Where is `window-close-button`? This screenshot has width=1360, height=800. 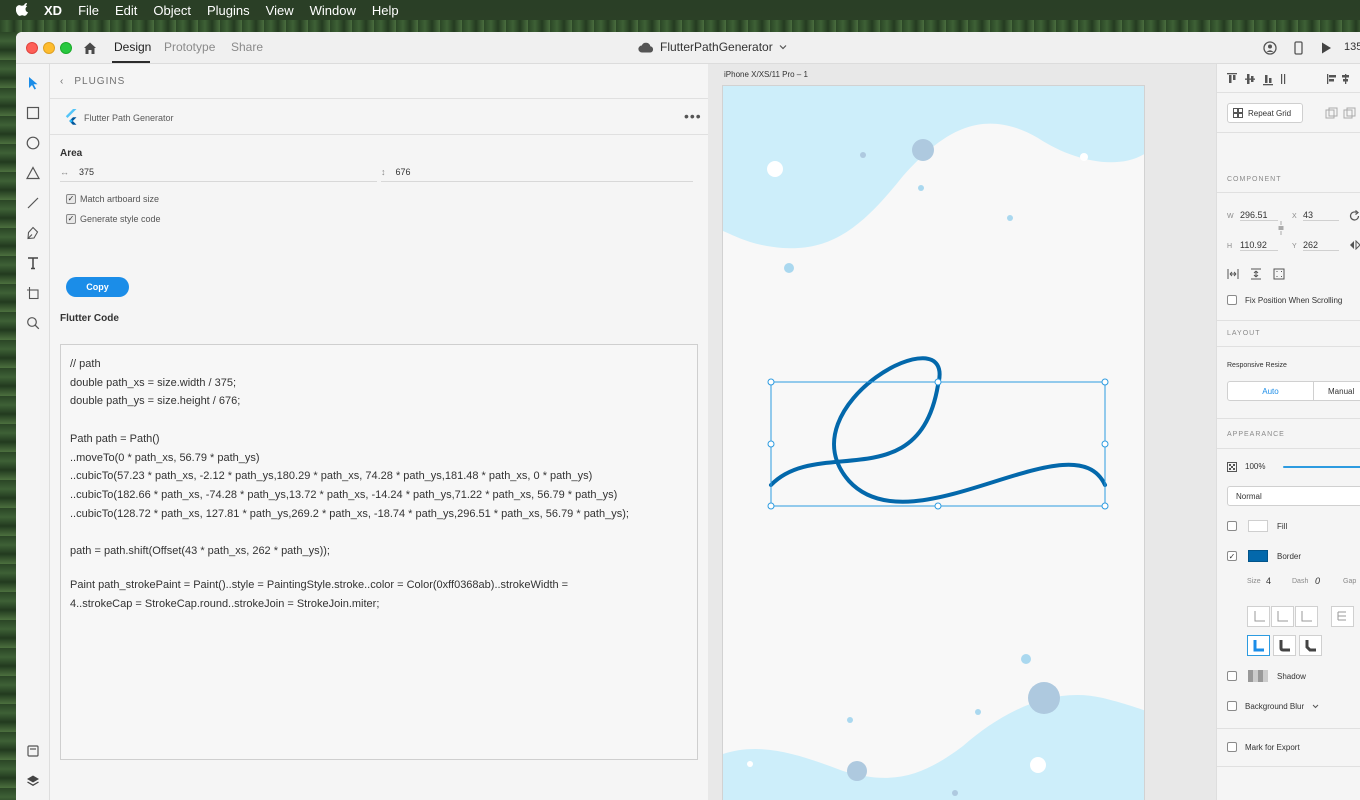
window-close-button is located at coordinates (32, 48).